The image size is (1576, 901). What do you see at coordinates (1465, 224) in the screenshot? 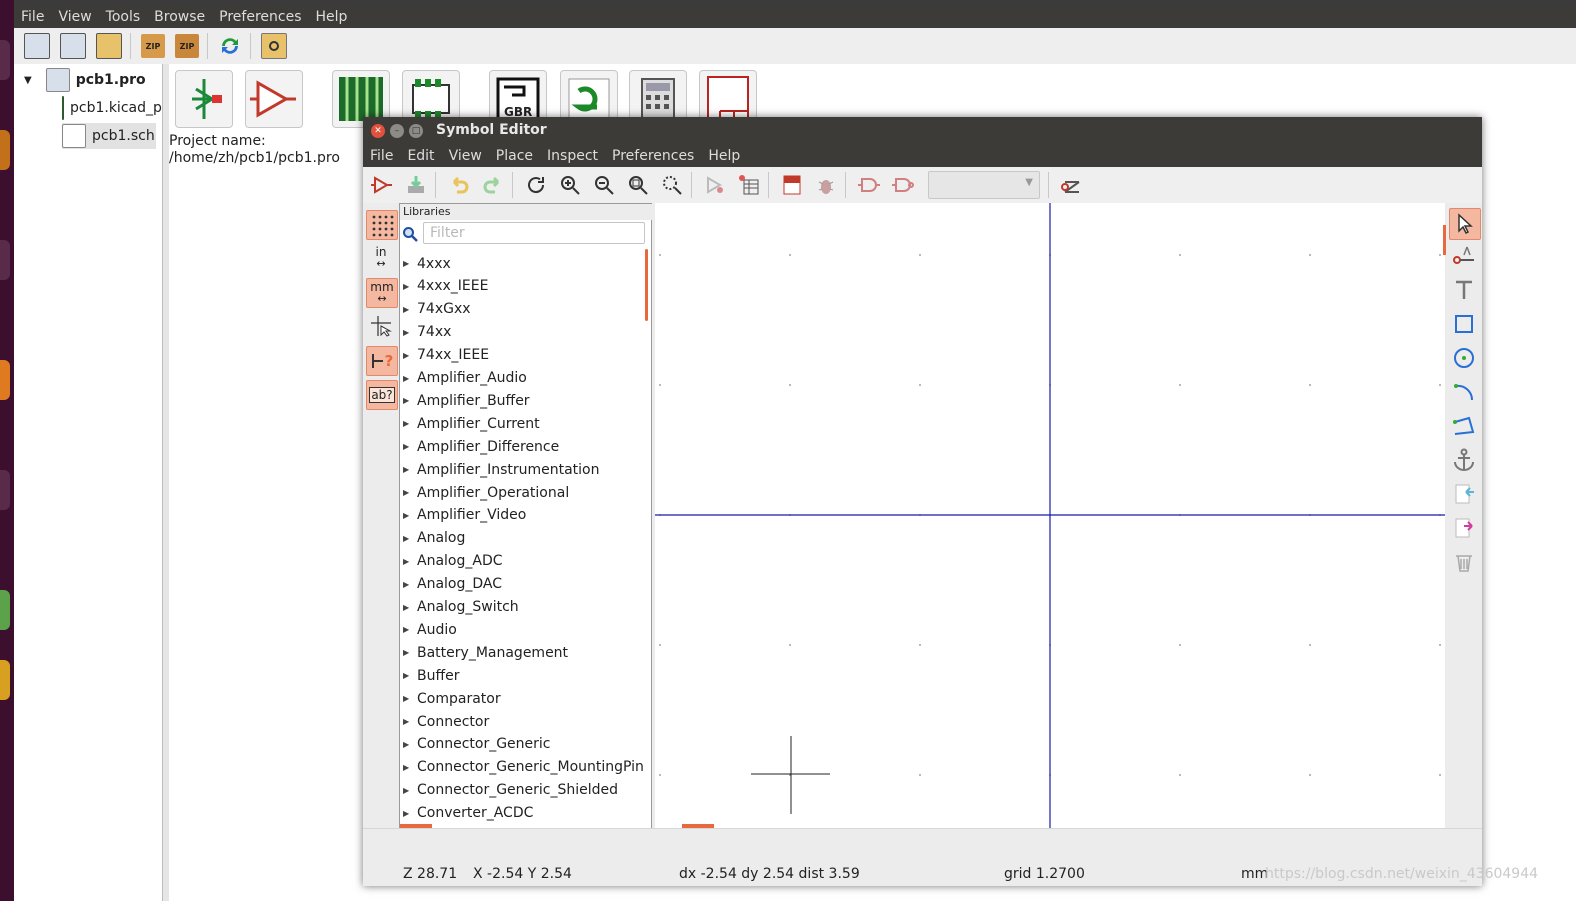
I see `select-arrow-icon` at bounding box center [1465, 224].